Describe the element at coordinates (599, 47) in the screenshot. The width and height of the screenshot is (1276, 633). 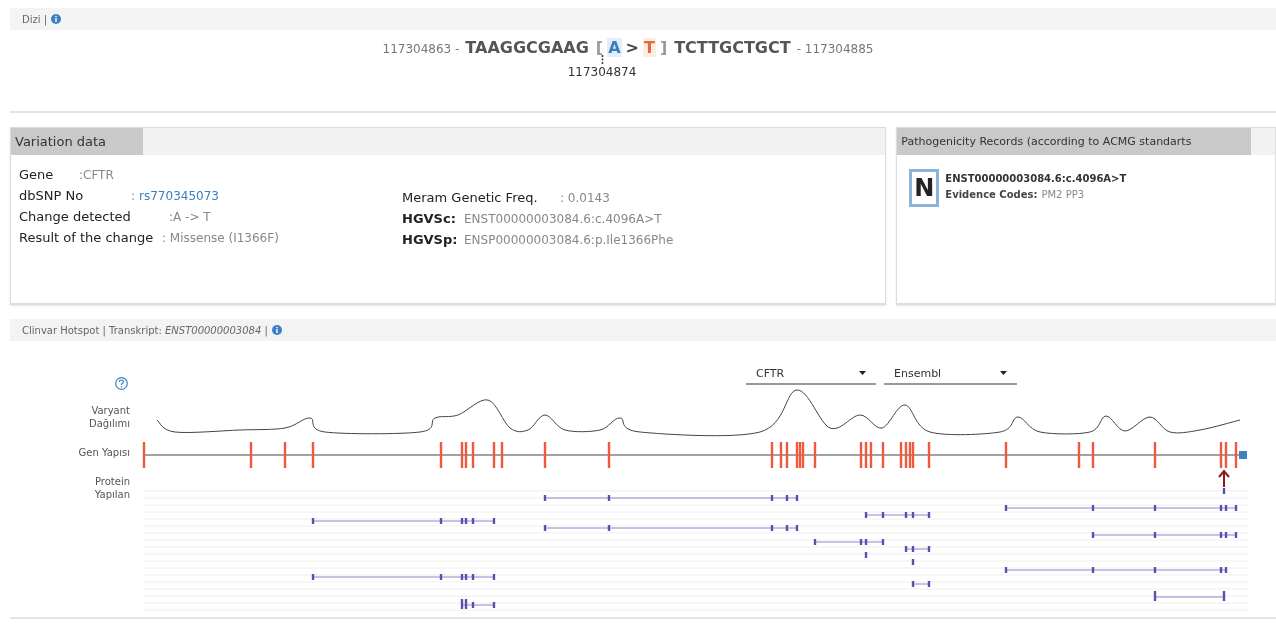
I see `bracket: [` at that location.